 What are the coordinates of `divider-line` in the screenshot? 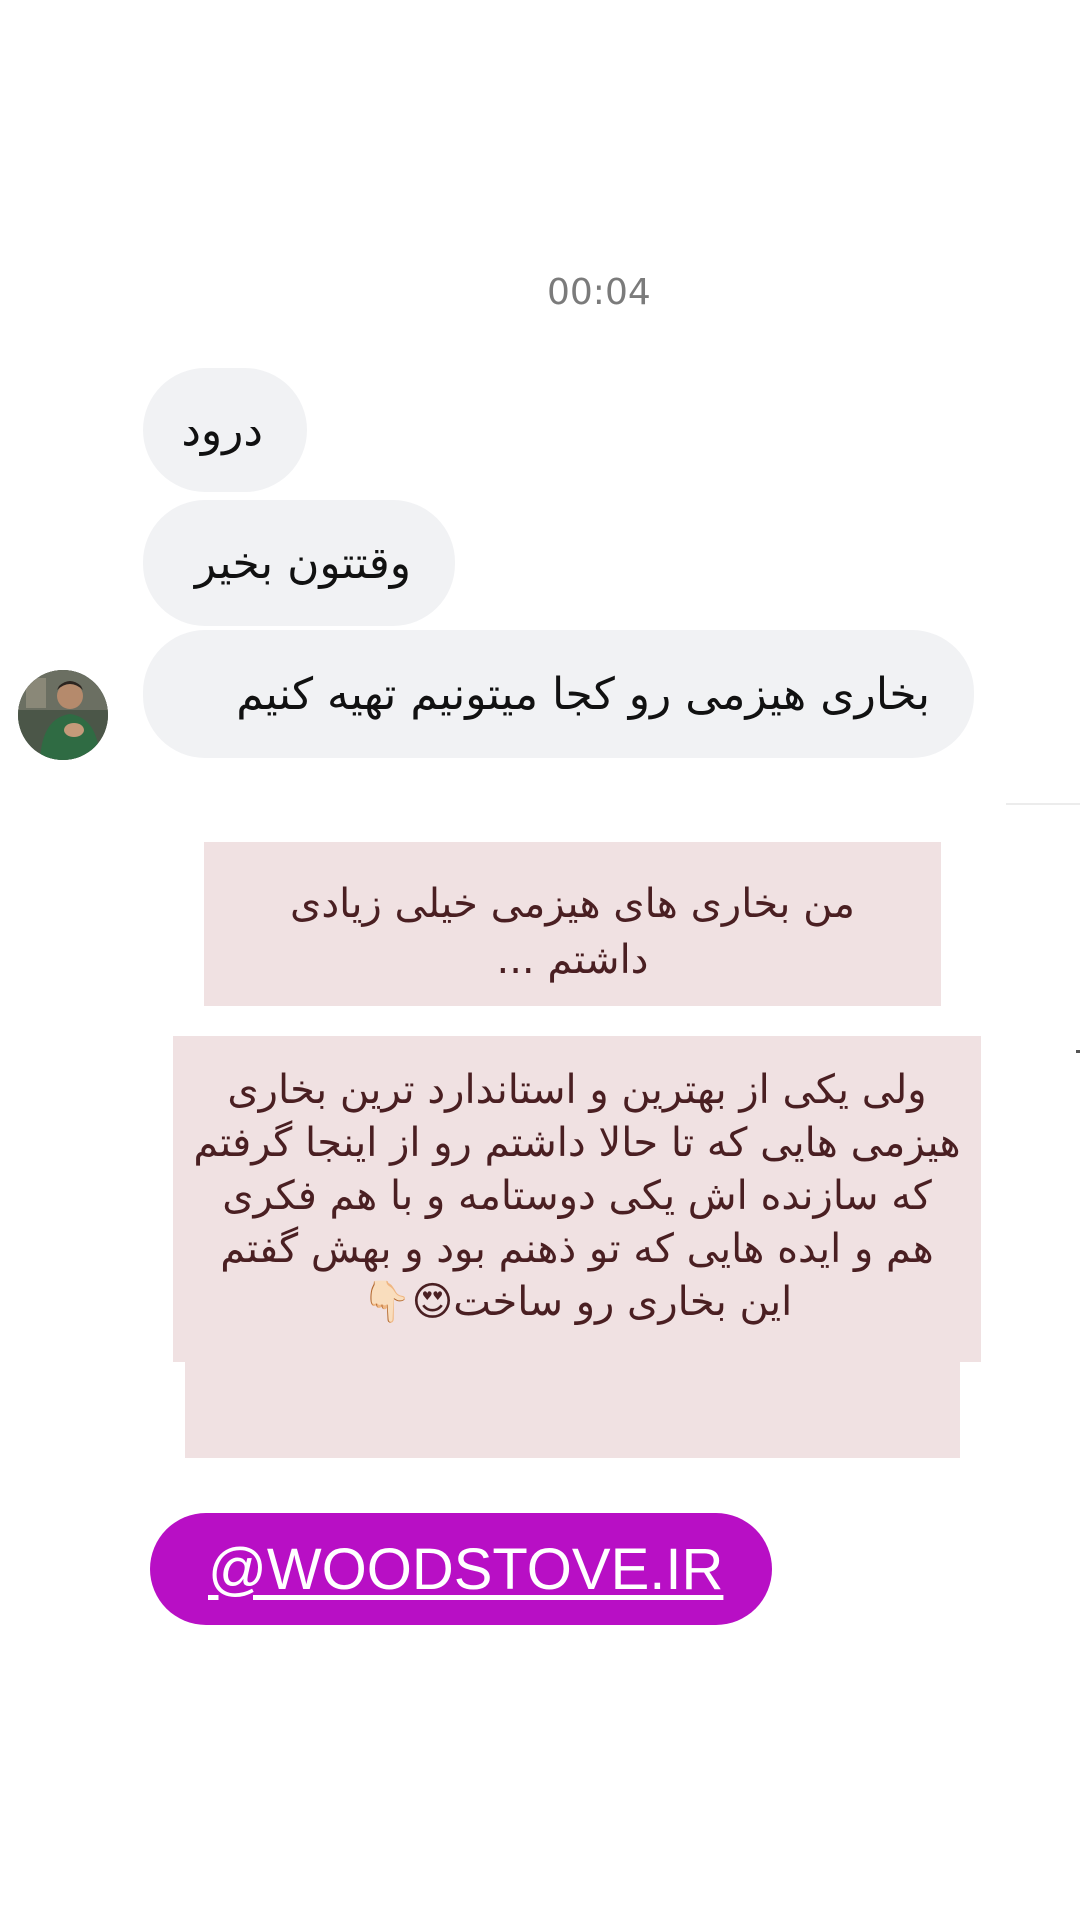 It's located at (1043, 804).